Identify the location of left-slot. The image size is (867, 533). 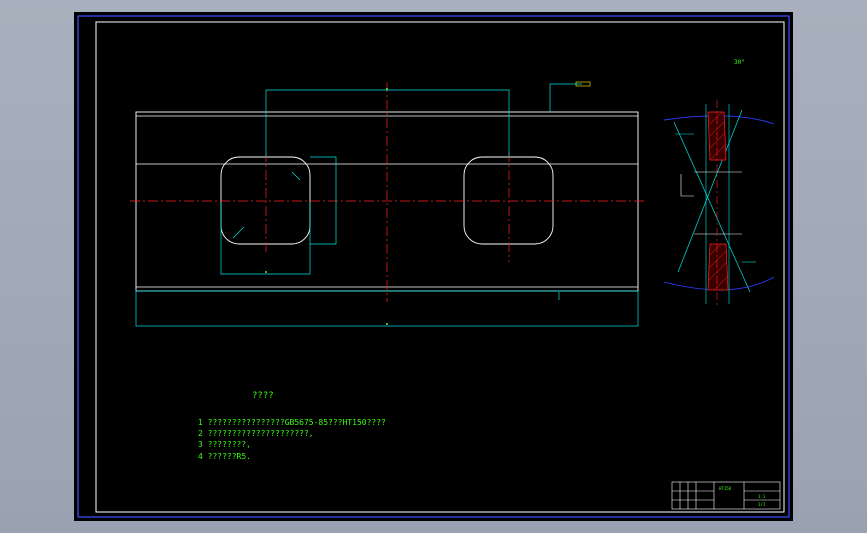
(265, 200).